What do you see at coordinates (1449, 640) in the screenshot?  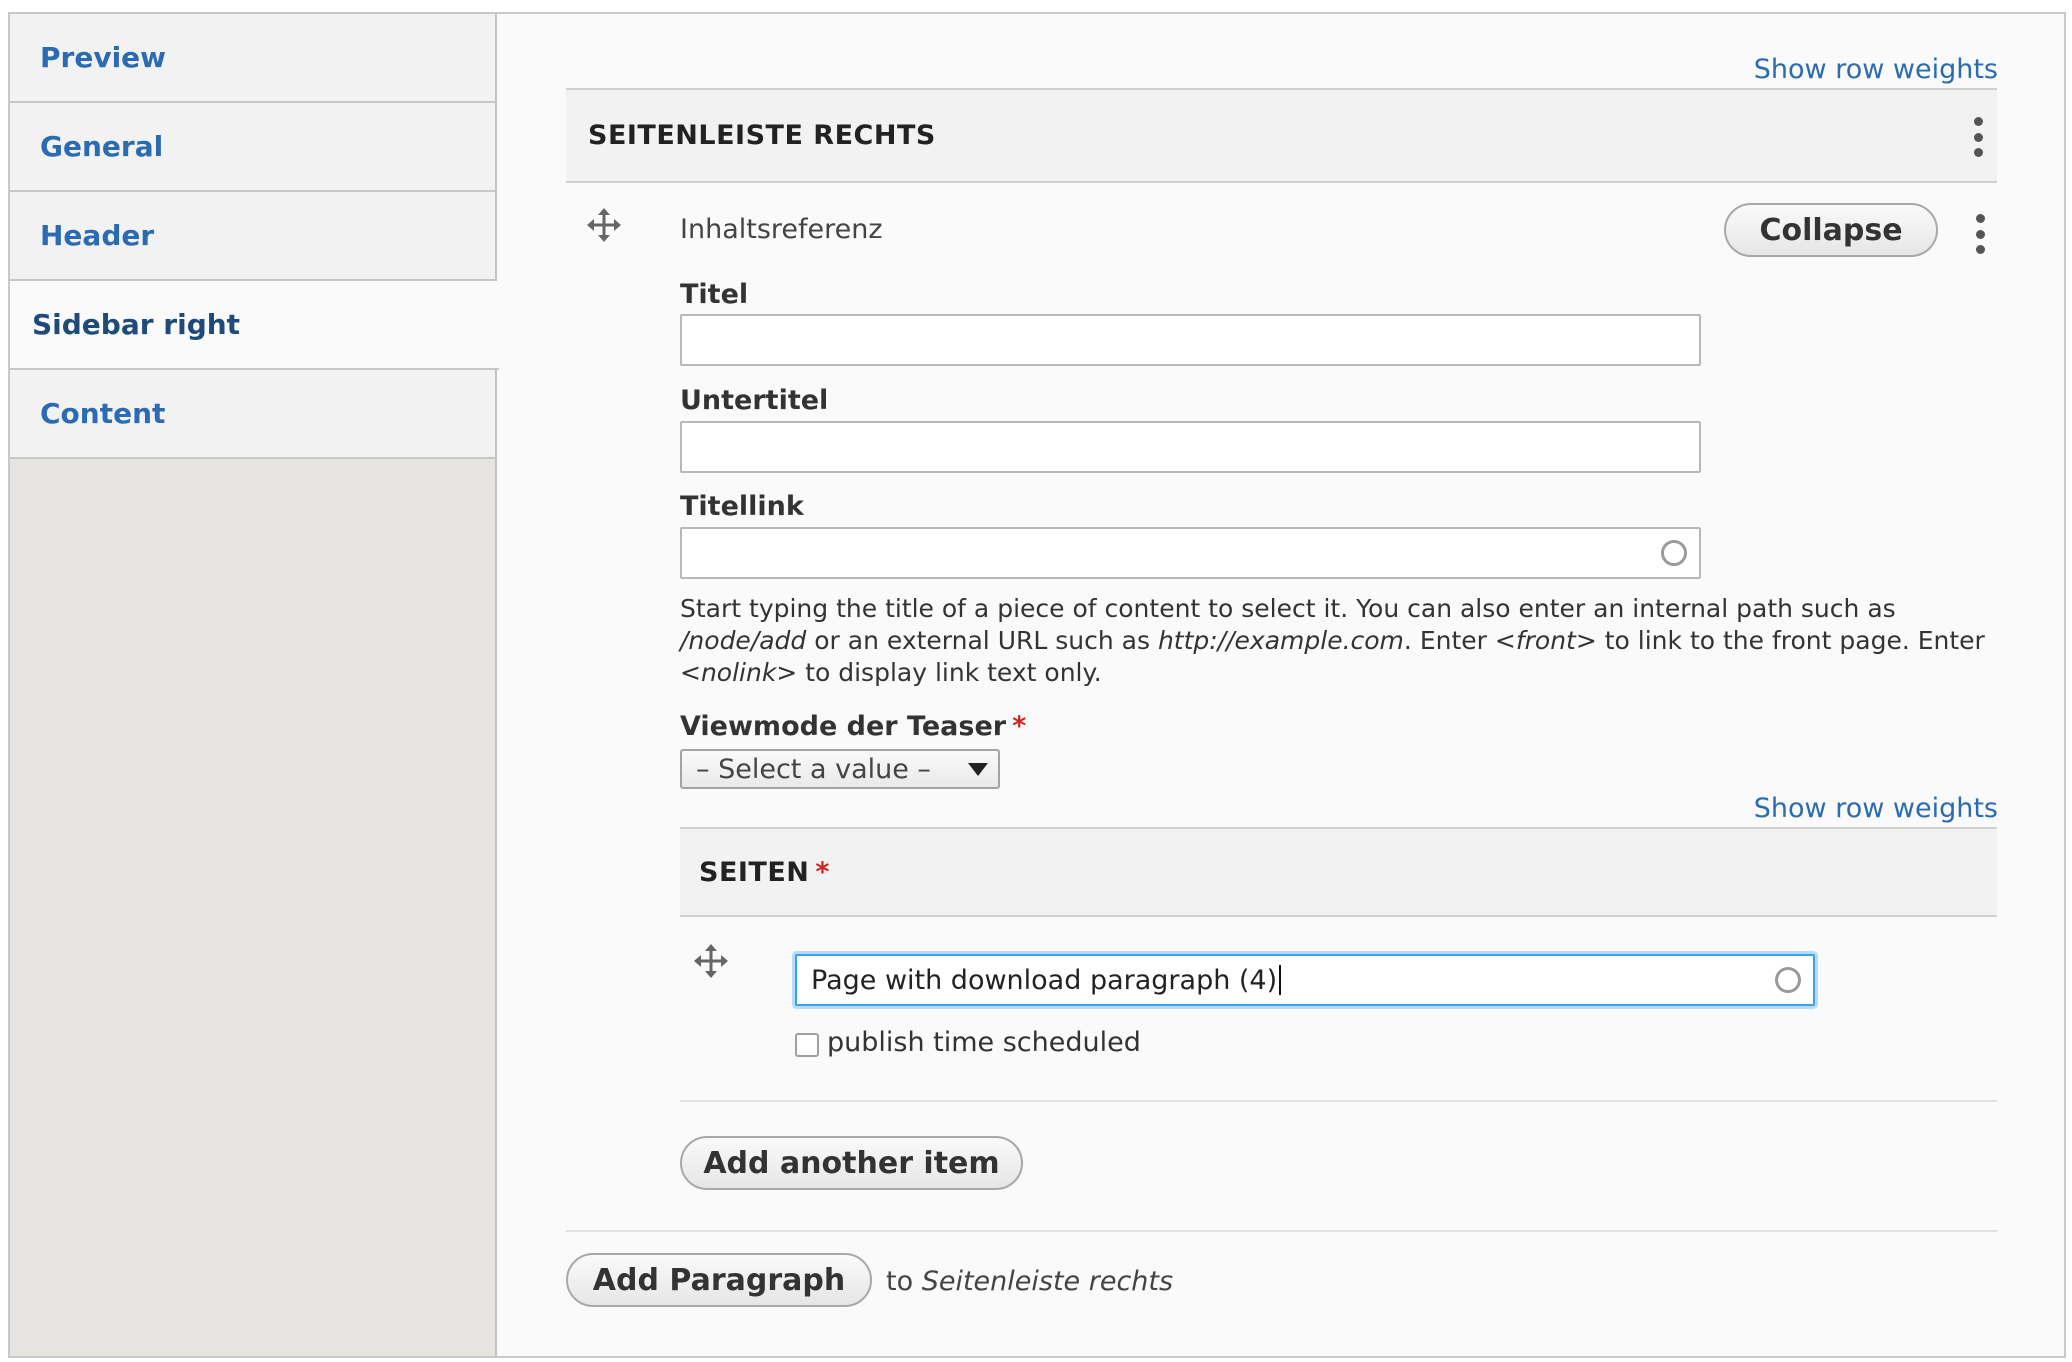 I see `desc-text: . Enter` at bounding box center [1449, 640].